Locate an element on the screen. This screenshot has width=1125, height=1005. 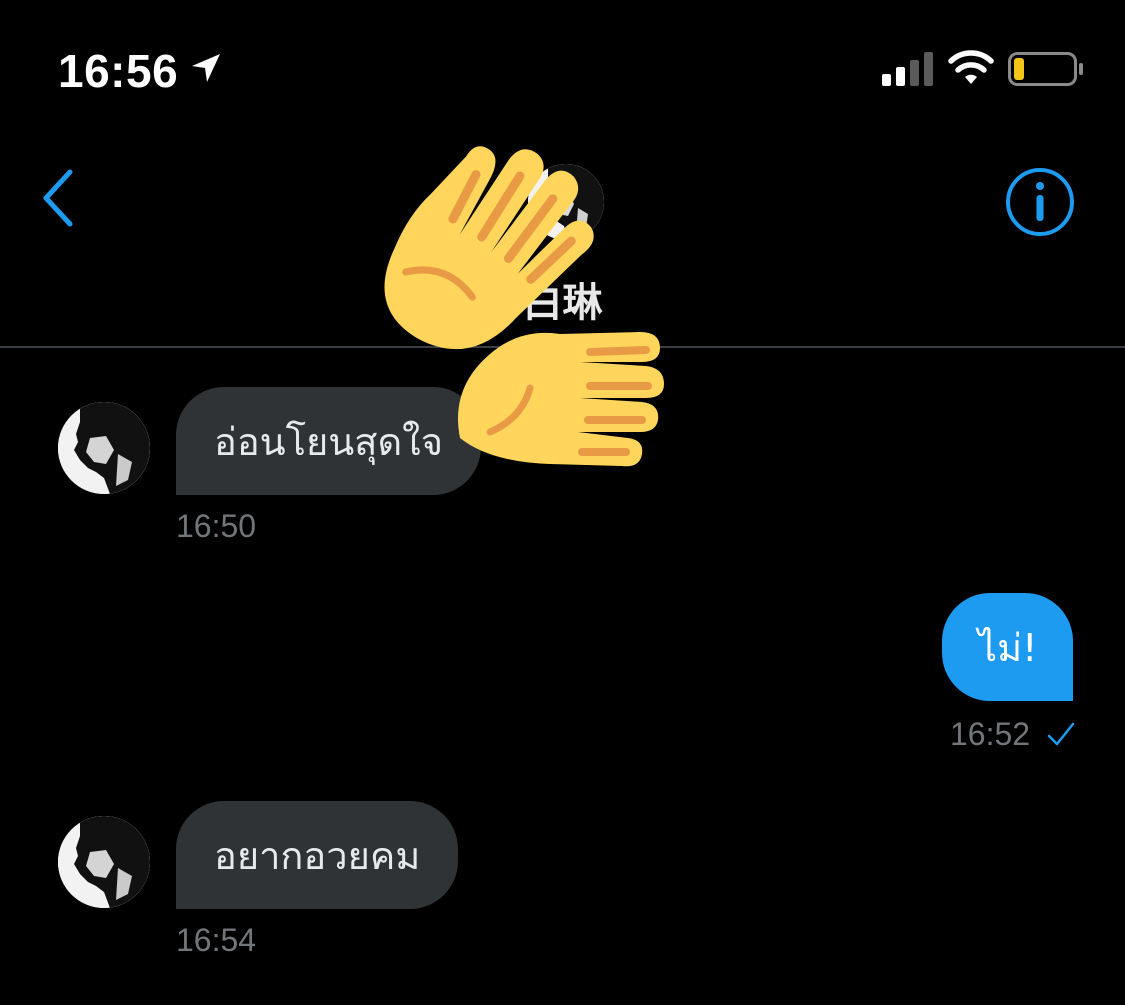
location-arrow-icon is located at coordinates (206, 68).